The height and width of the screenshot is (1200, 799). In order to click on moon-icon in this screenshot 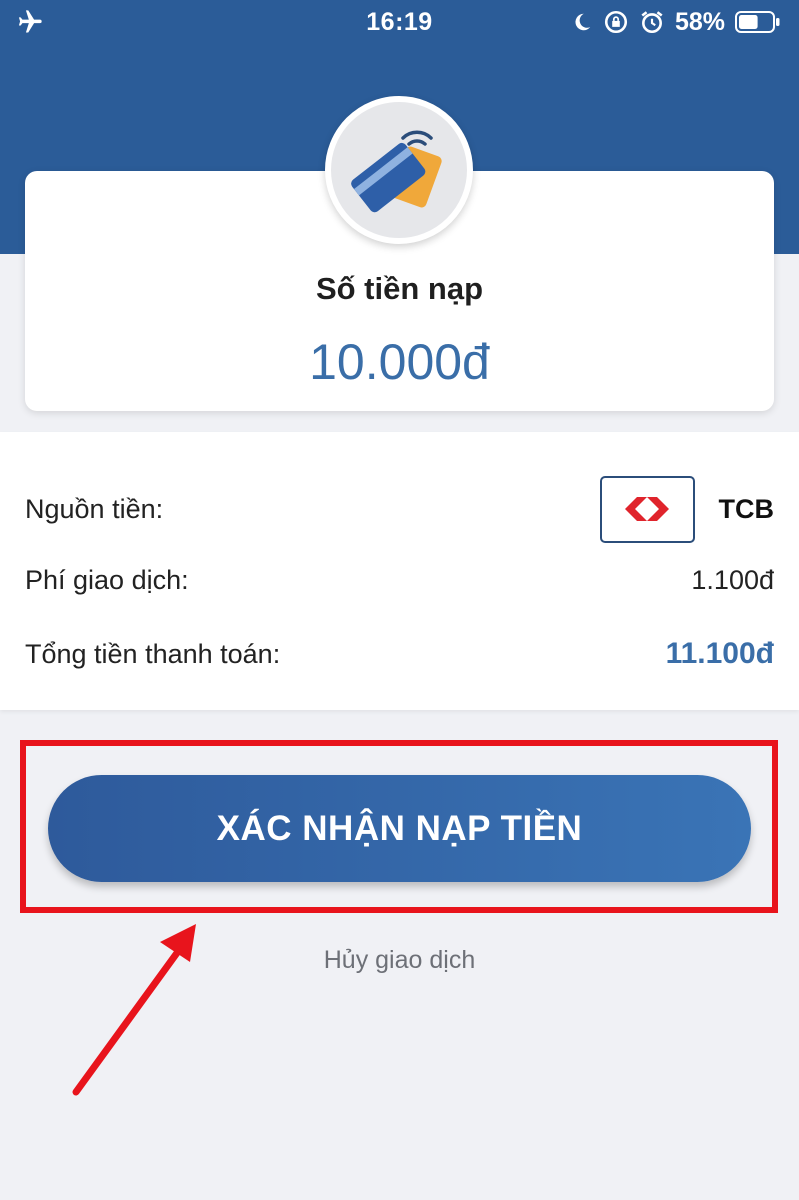, I will do `click(582, 22)`.